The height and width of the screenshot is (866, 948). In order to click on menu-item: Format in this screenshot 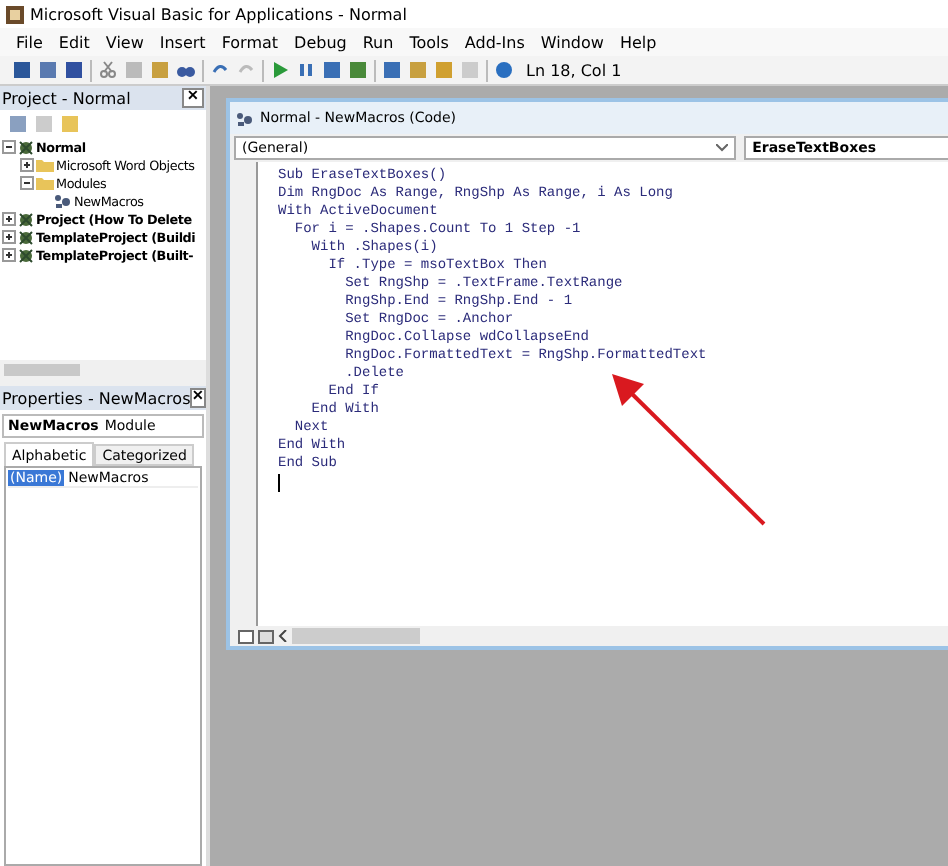, I will do `click(250, 42)`.